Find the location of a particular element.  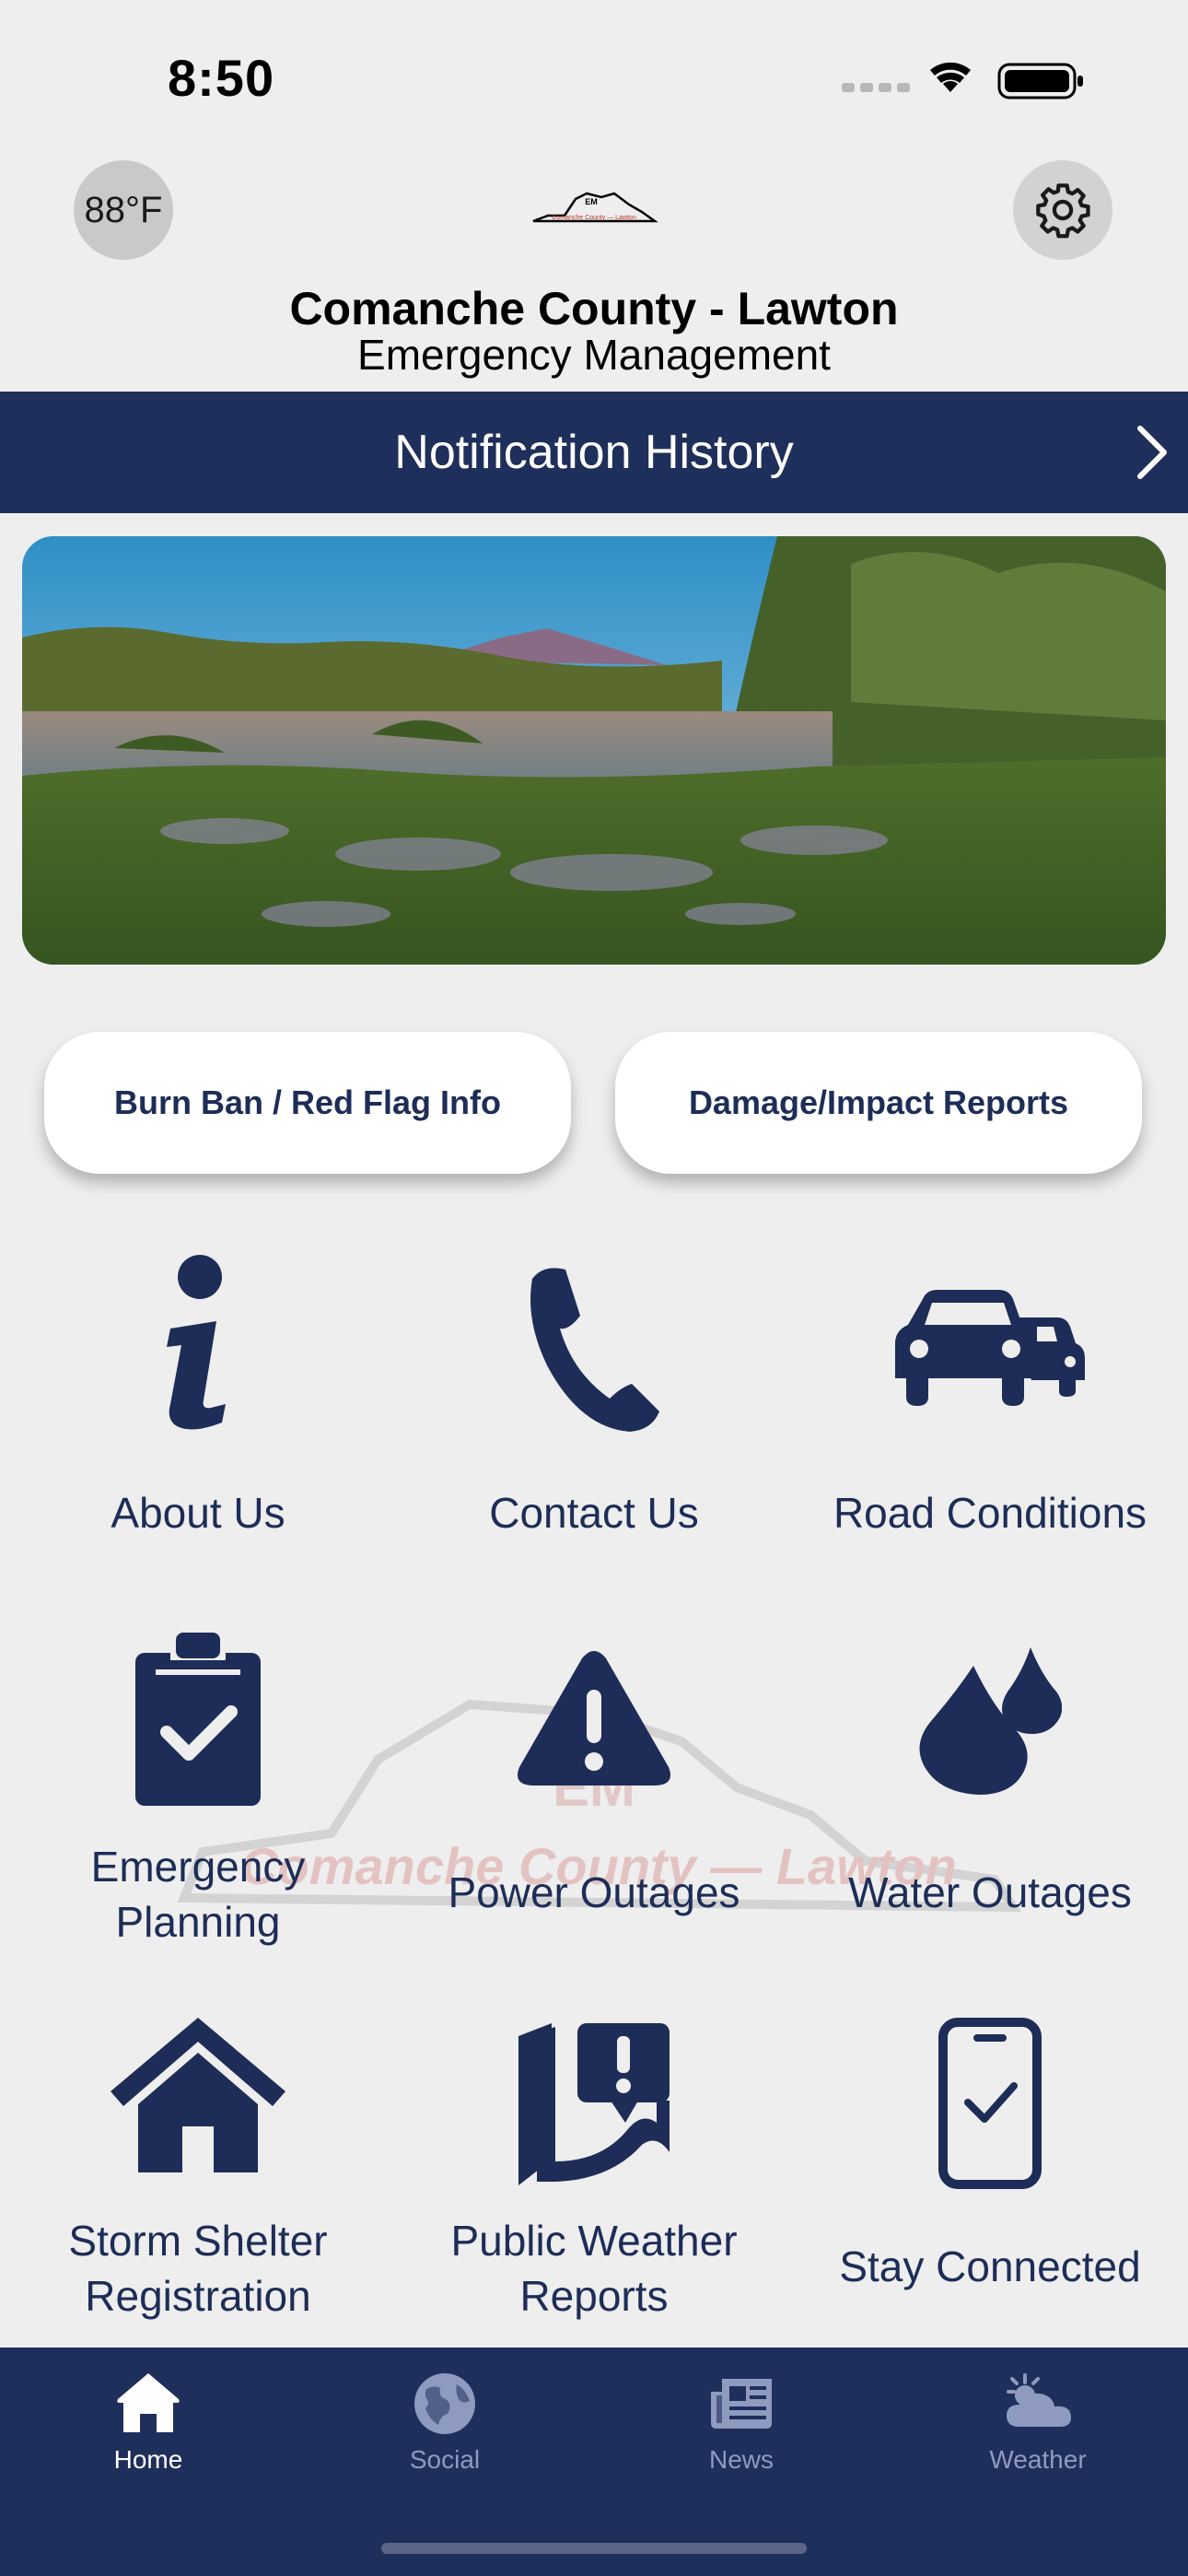

wifi-icon is located at coordinates (951, 77).